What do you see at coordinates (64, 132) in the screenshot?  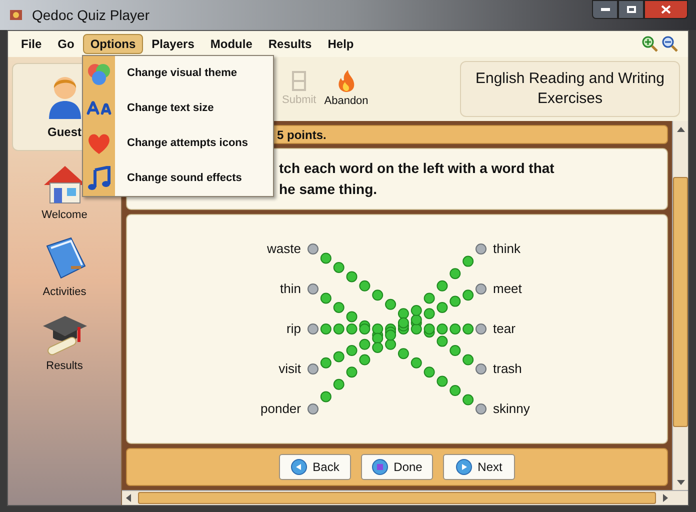 I see `player-name: Guest` at bounding box center [64, 132].